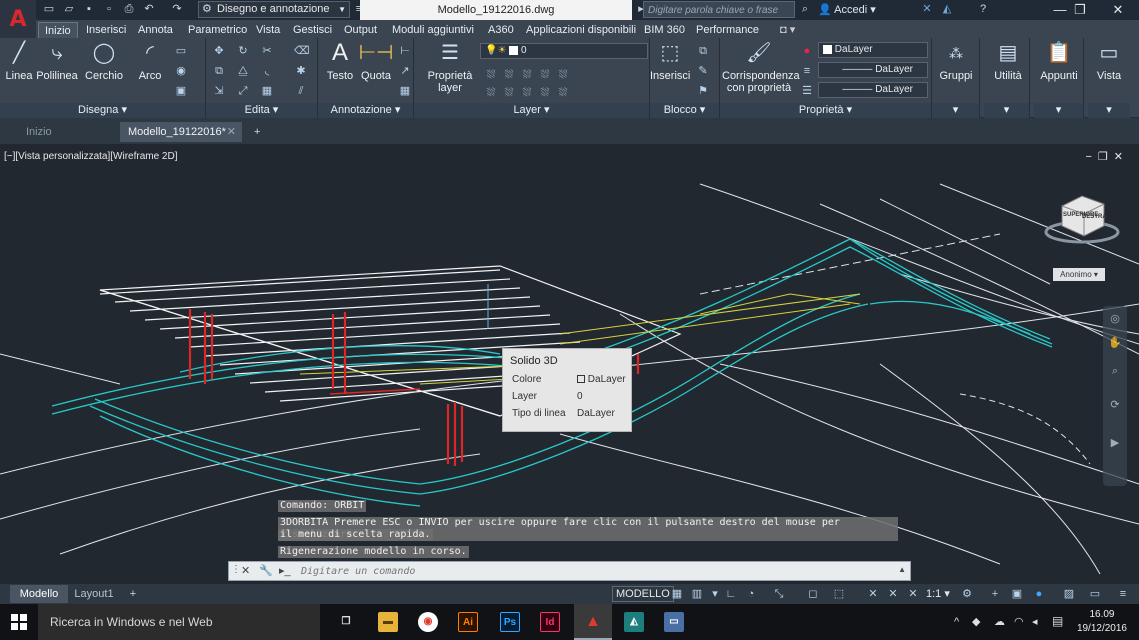  I want to click on print-icon: ⎙, so click(129, 9).